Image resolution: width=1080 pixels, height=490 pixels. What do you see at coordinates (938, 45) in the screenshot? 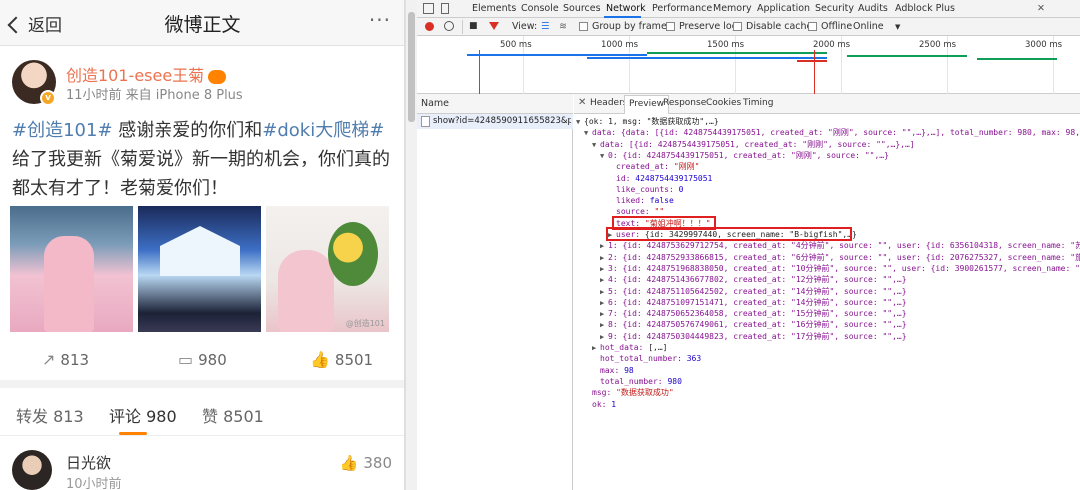
I see `timeline-label: 2500 ms` at bounding box center [938, 45].